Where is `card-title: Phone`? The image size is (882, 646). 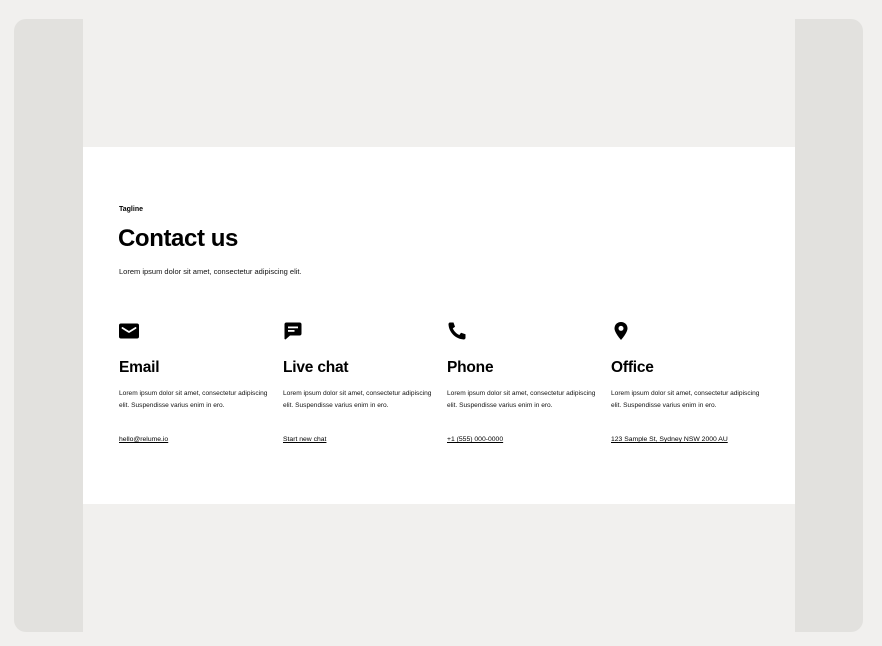 card-title: Phone is located at coordinates (470, 367).